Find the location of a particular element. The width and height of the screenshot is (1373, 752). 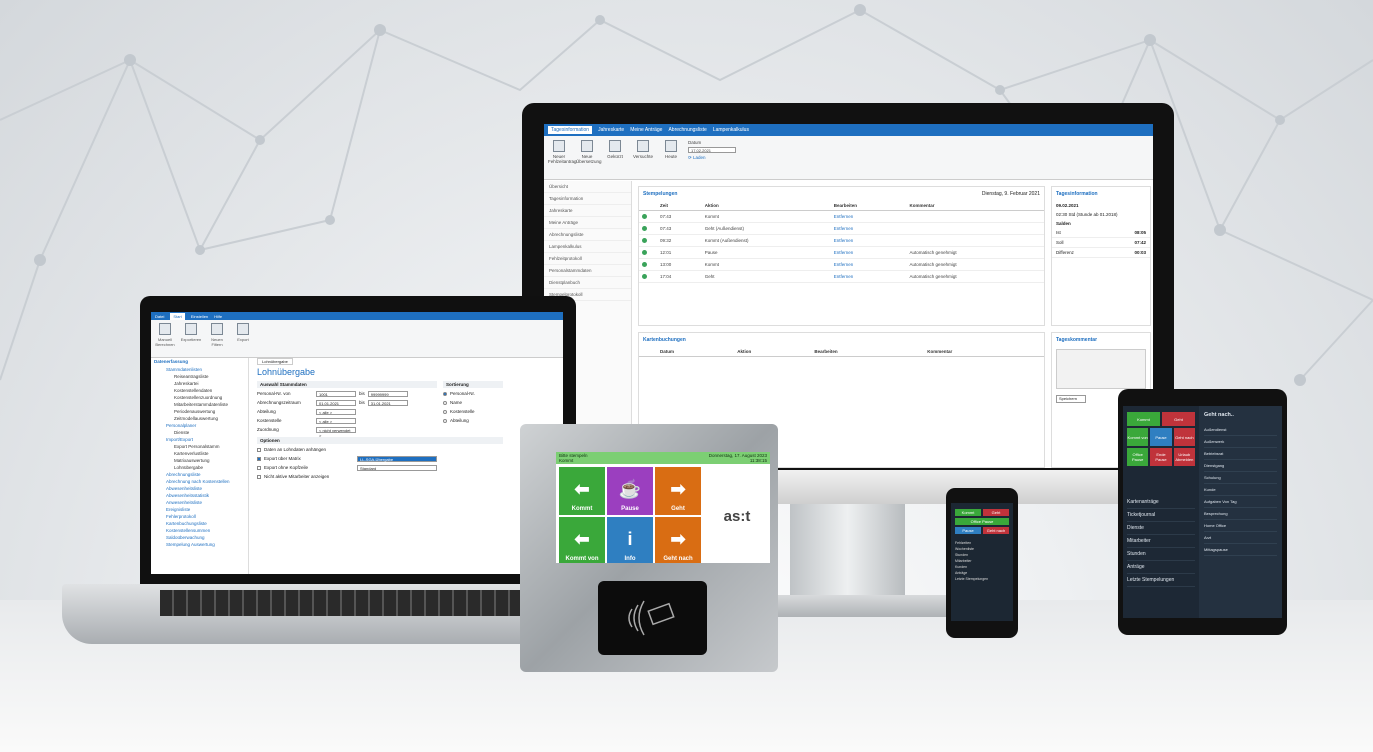

phone-geht-button: Geht is located at coordinates (996, 512).